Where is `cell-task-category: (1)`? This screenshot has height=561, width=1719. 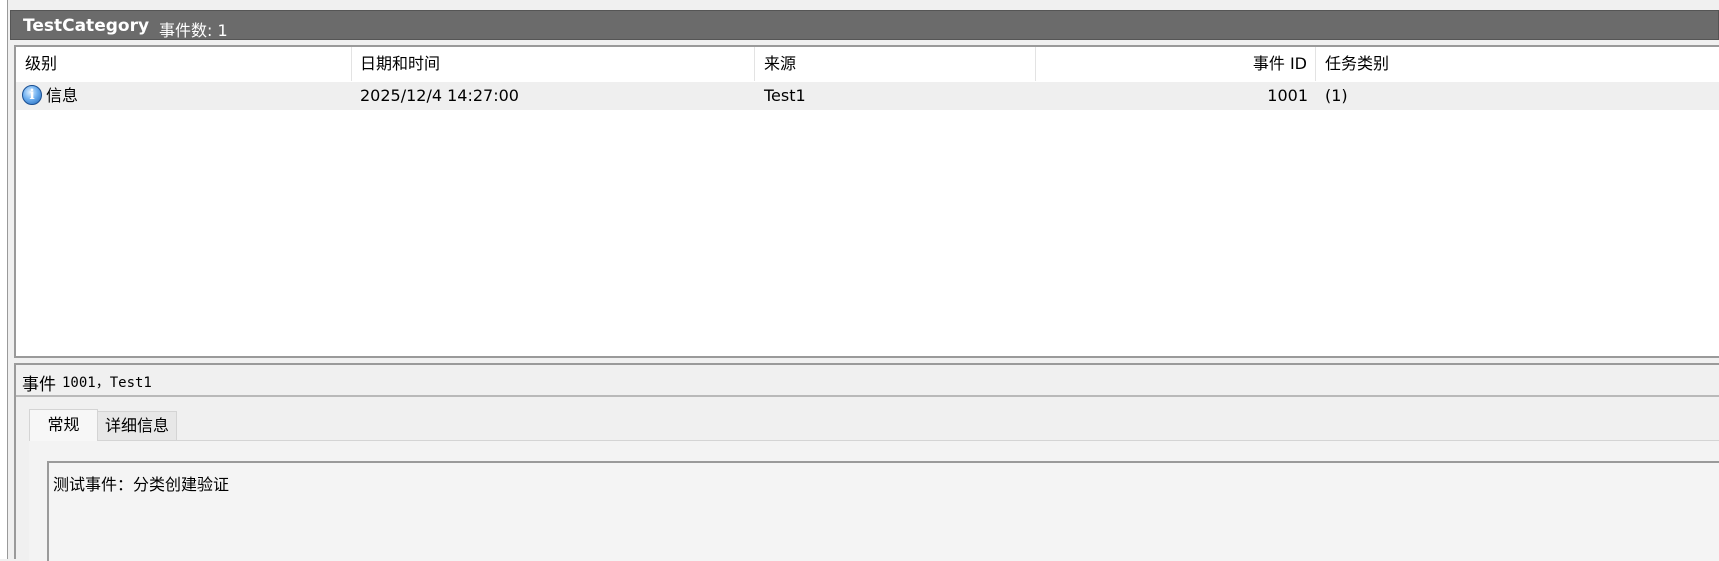
cell-task-category: (1) is located at coordinates (1336, 95).